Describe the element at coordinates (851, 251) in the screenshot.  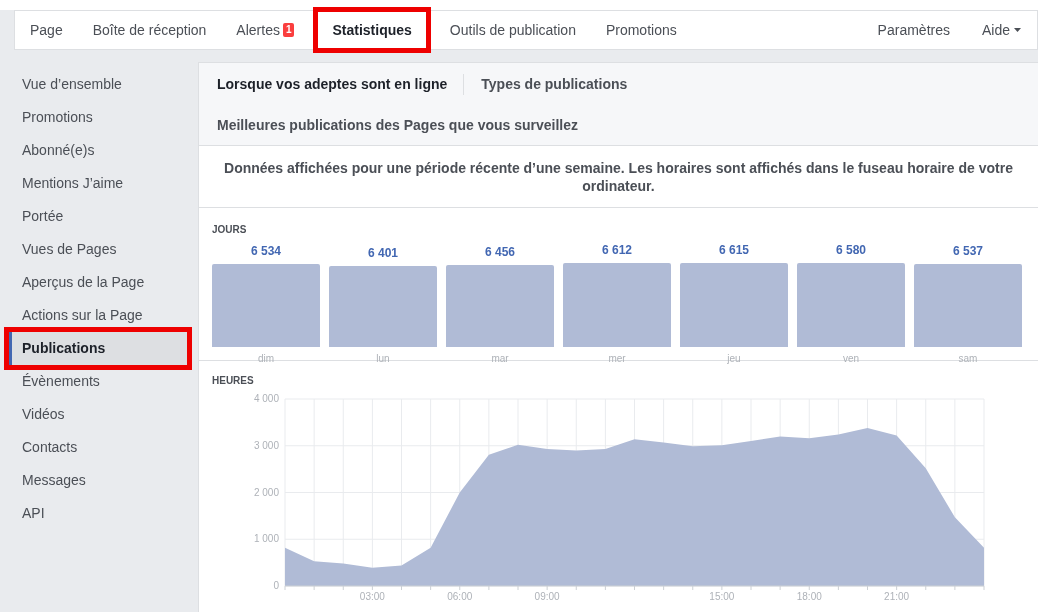
I see `data-label: 6 580` at that location.